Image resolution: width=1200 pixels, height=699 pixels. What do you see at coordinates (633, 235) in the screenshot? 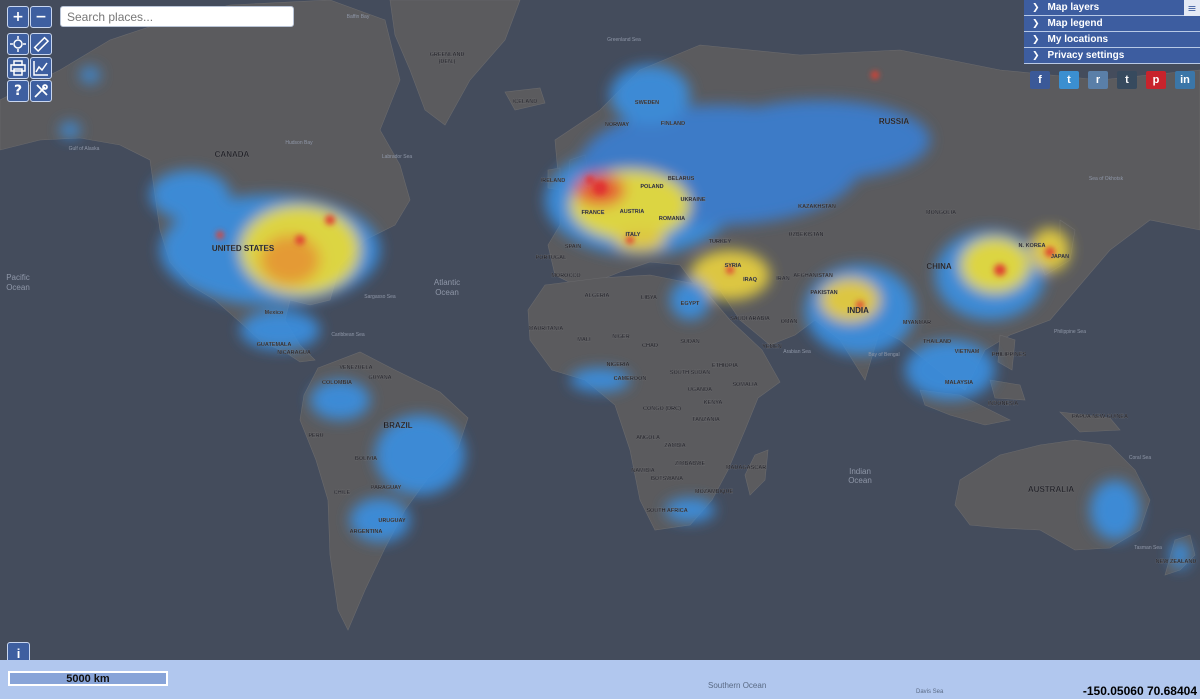
I see `country-label: ITALY` at bounding box center [633, 235].